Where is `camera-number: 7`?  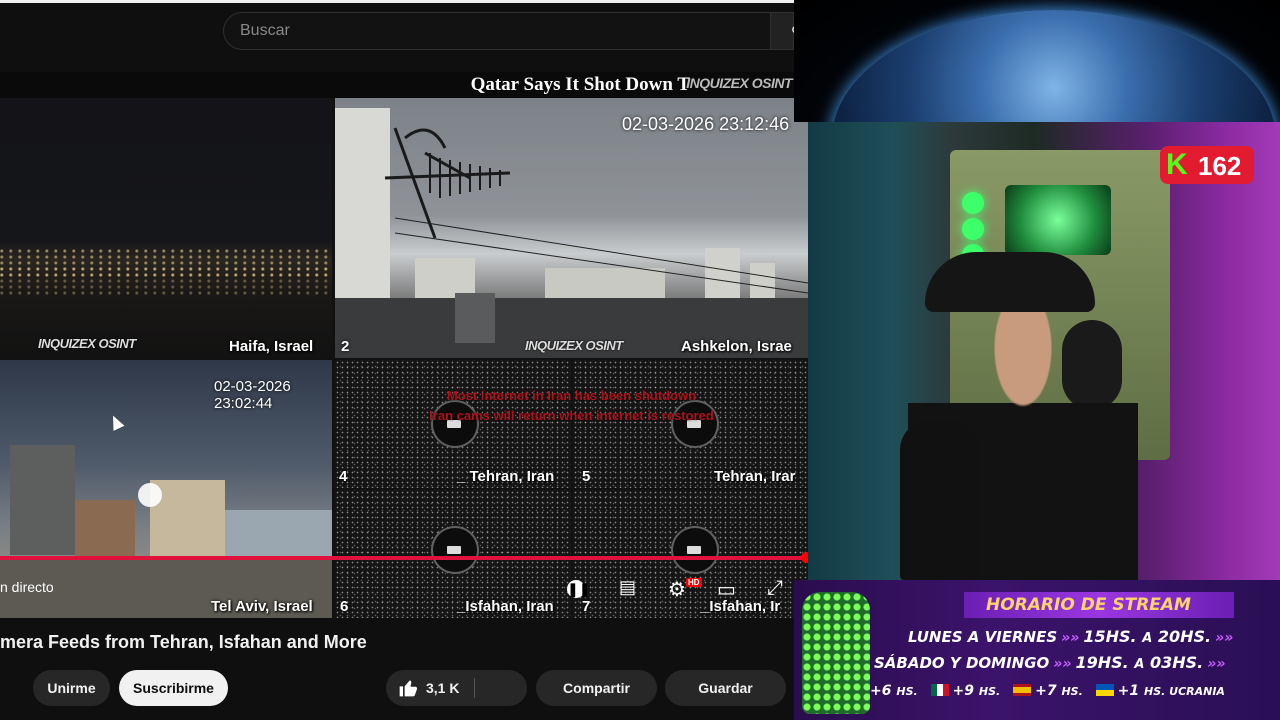 camera-number: 7 is located at coordinates (586, 606).